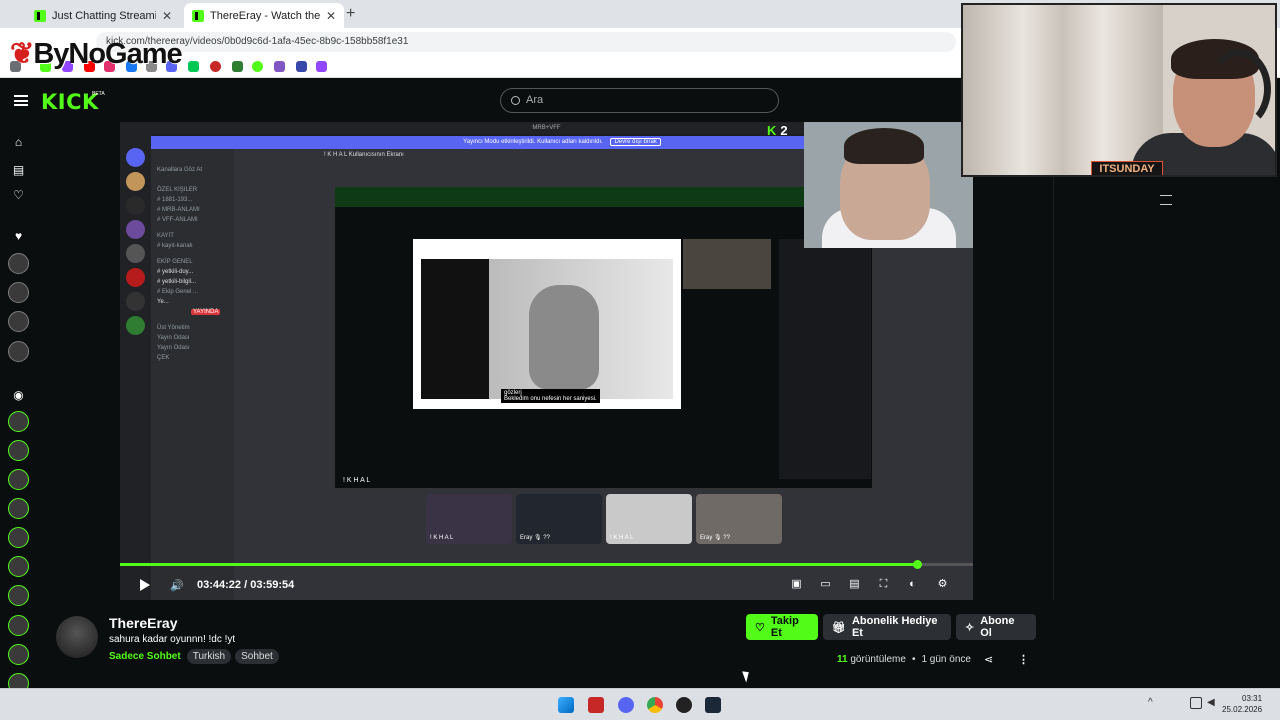 The image size is (1280, 720). Describe the element at coordinates (192, 328) in the screenshot. I see `channel-item: Üst Yönetim` at that location.